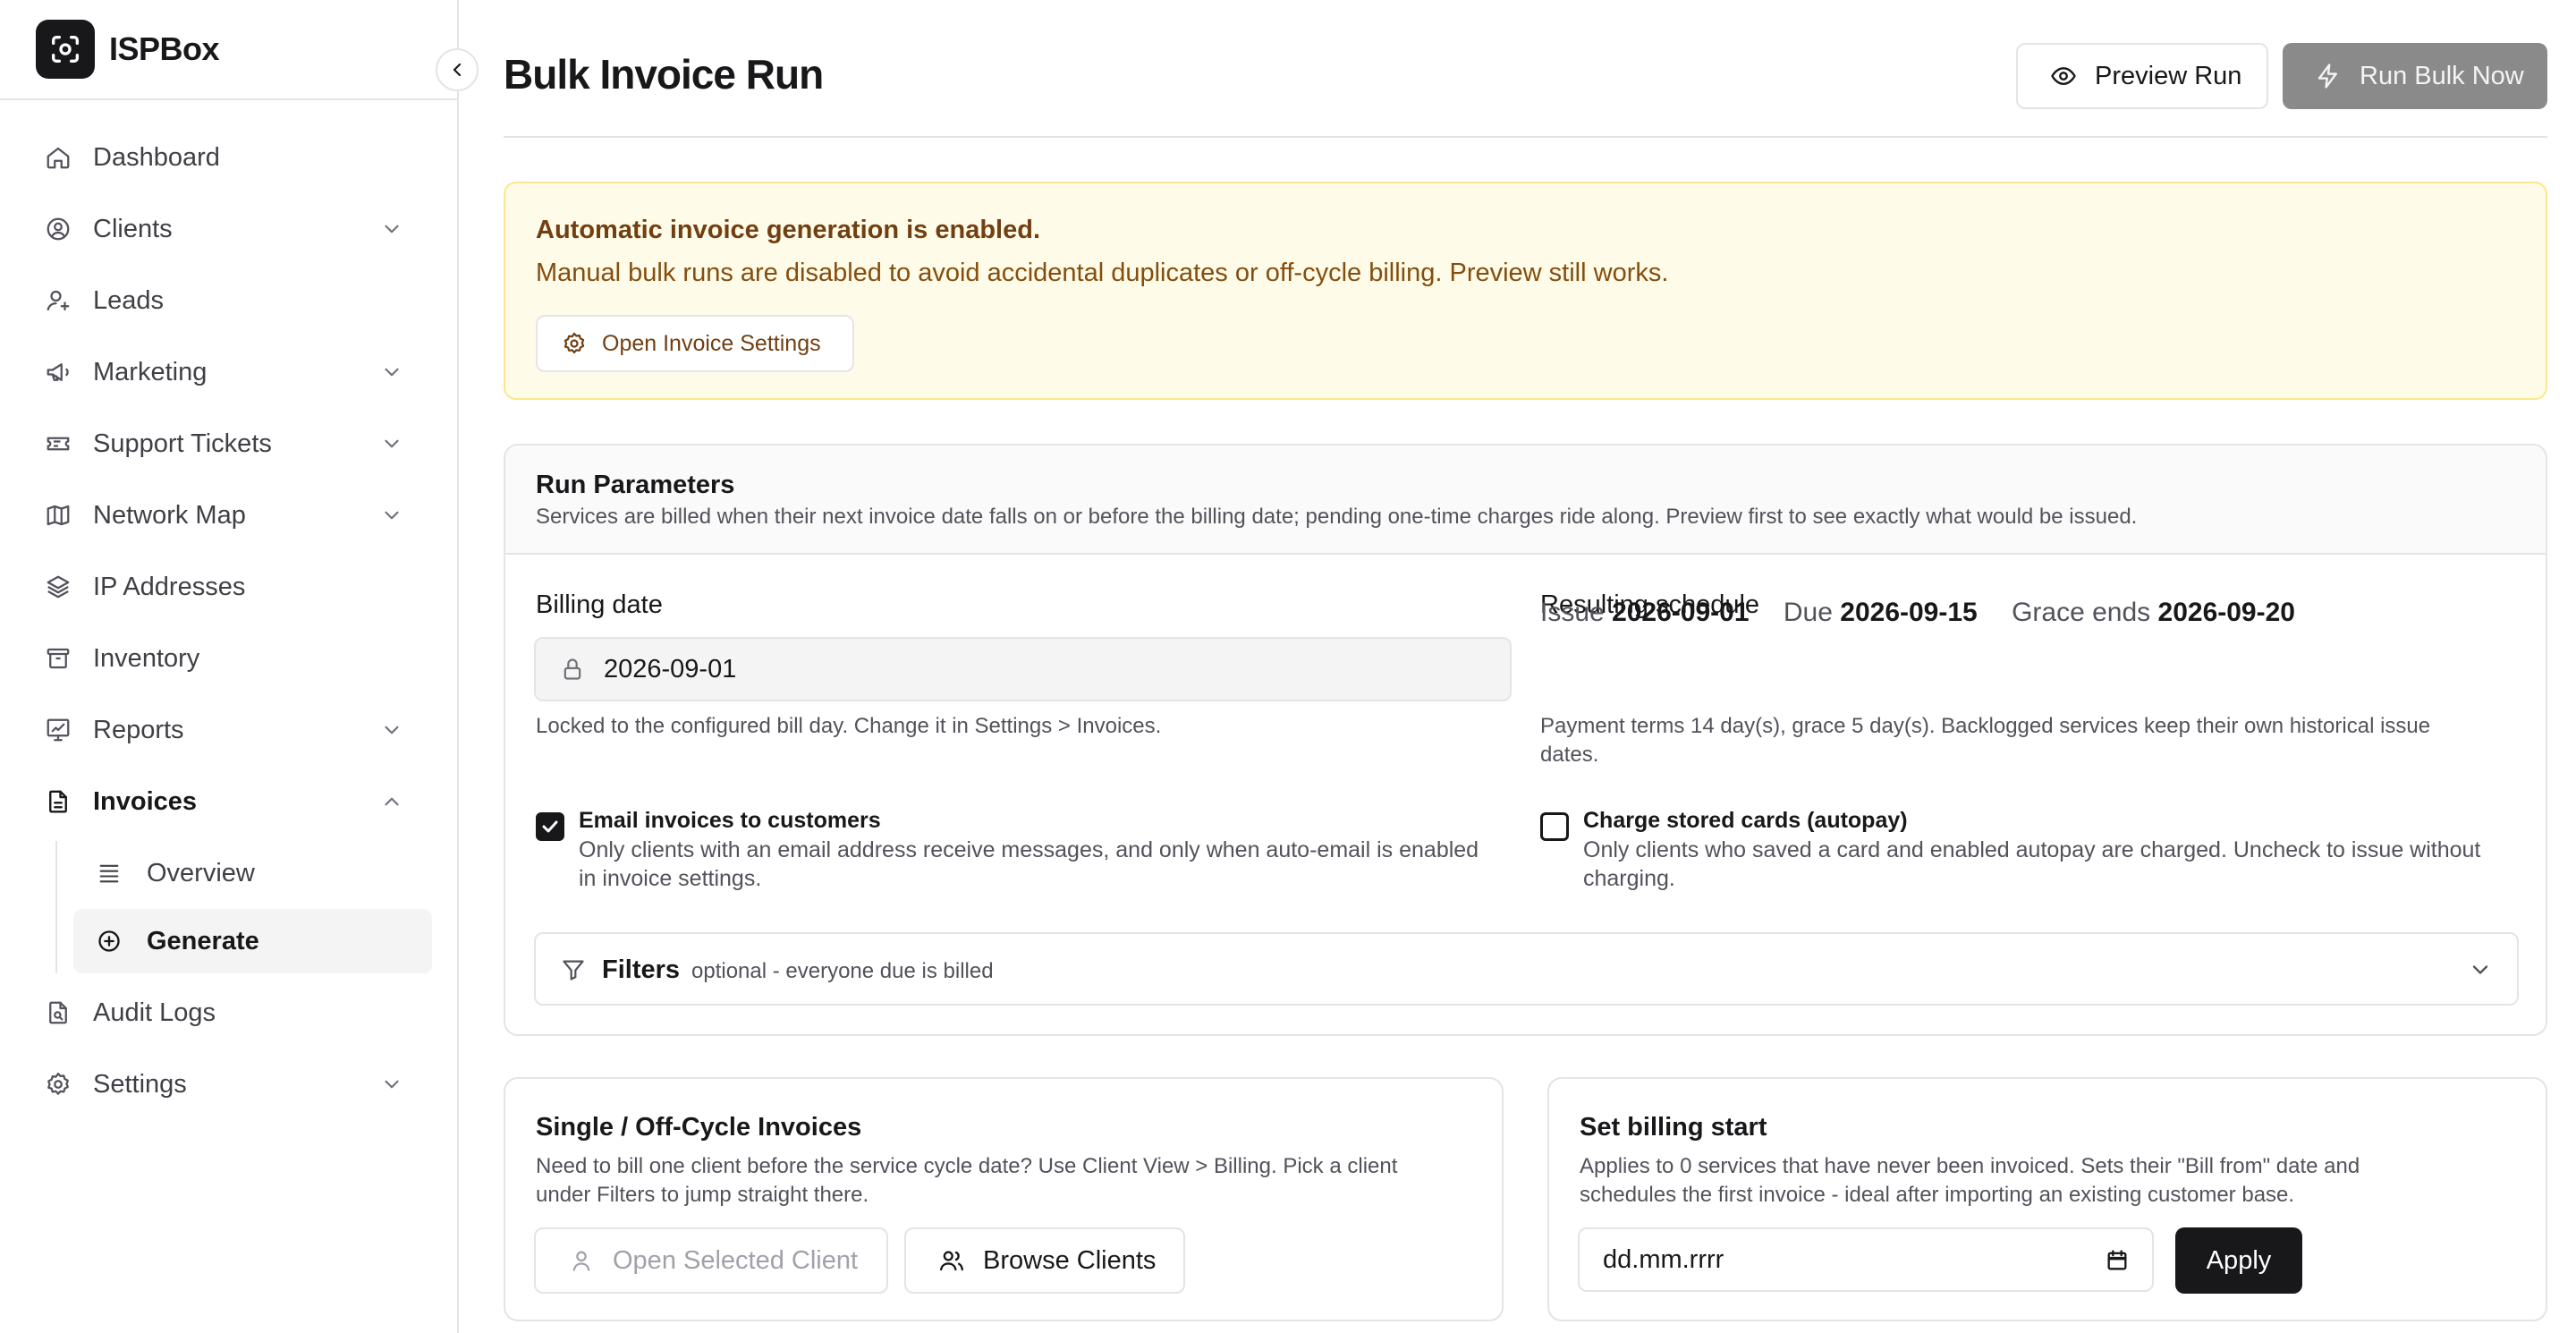 The height and width of the screenshot is (1333, 2576). Describe the element at coordinates (65, 49) in the screenshot. I see `brand-logo-icon` at that location.